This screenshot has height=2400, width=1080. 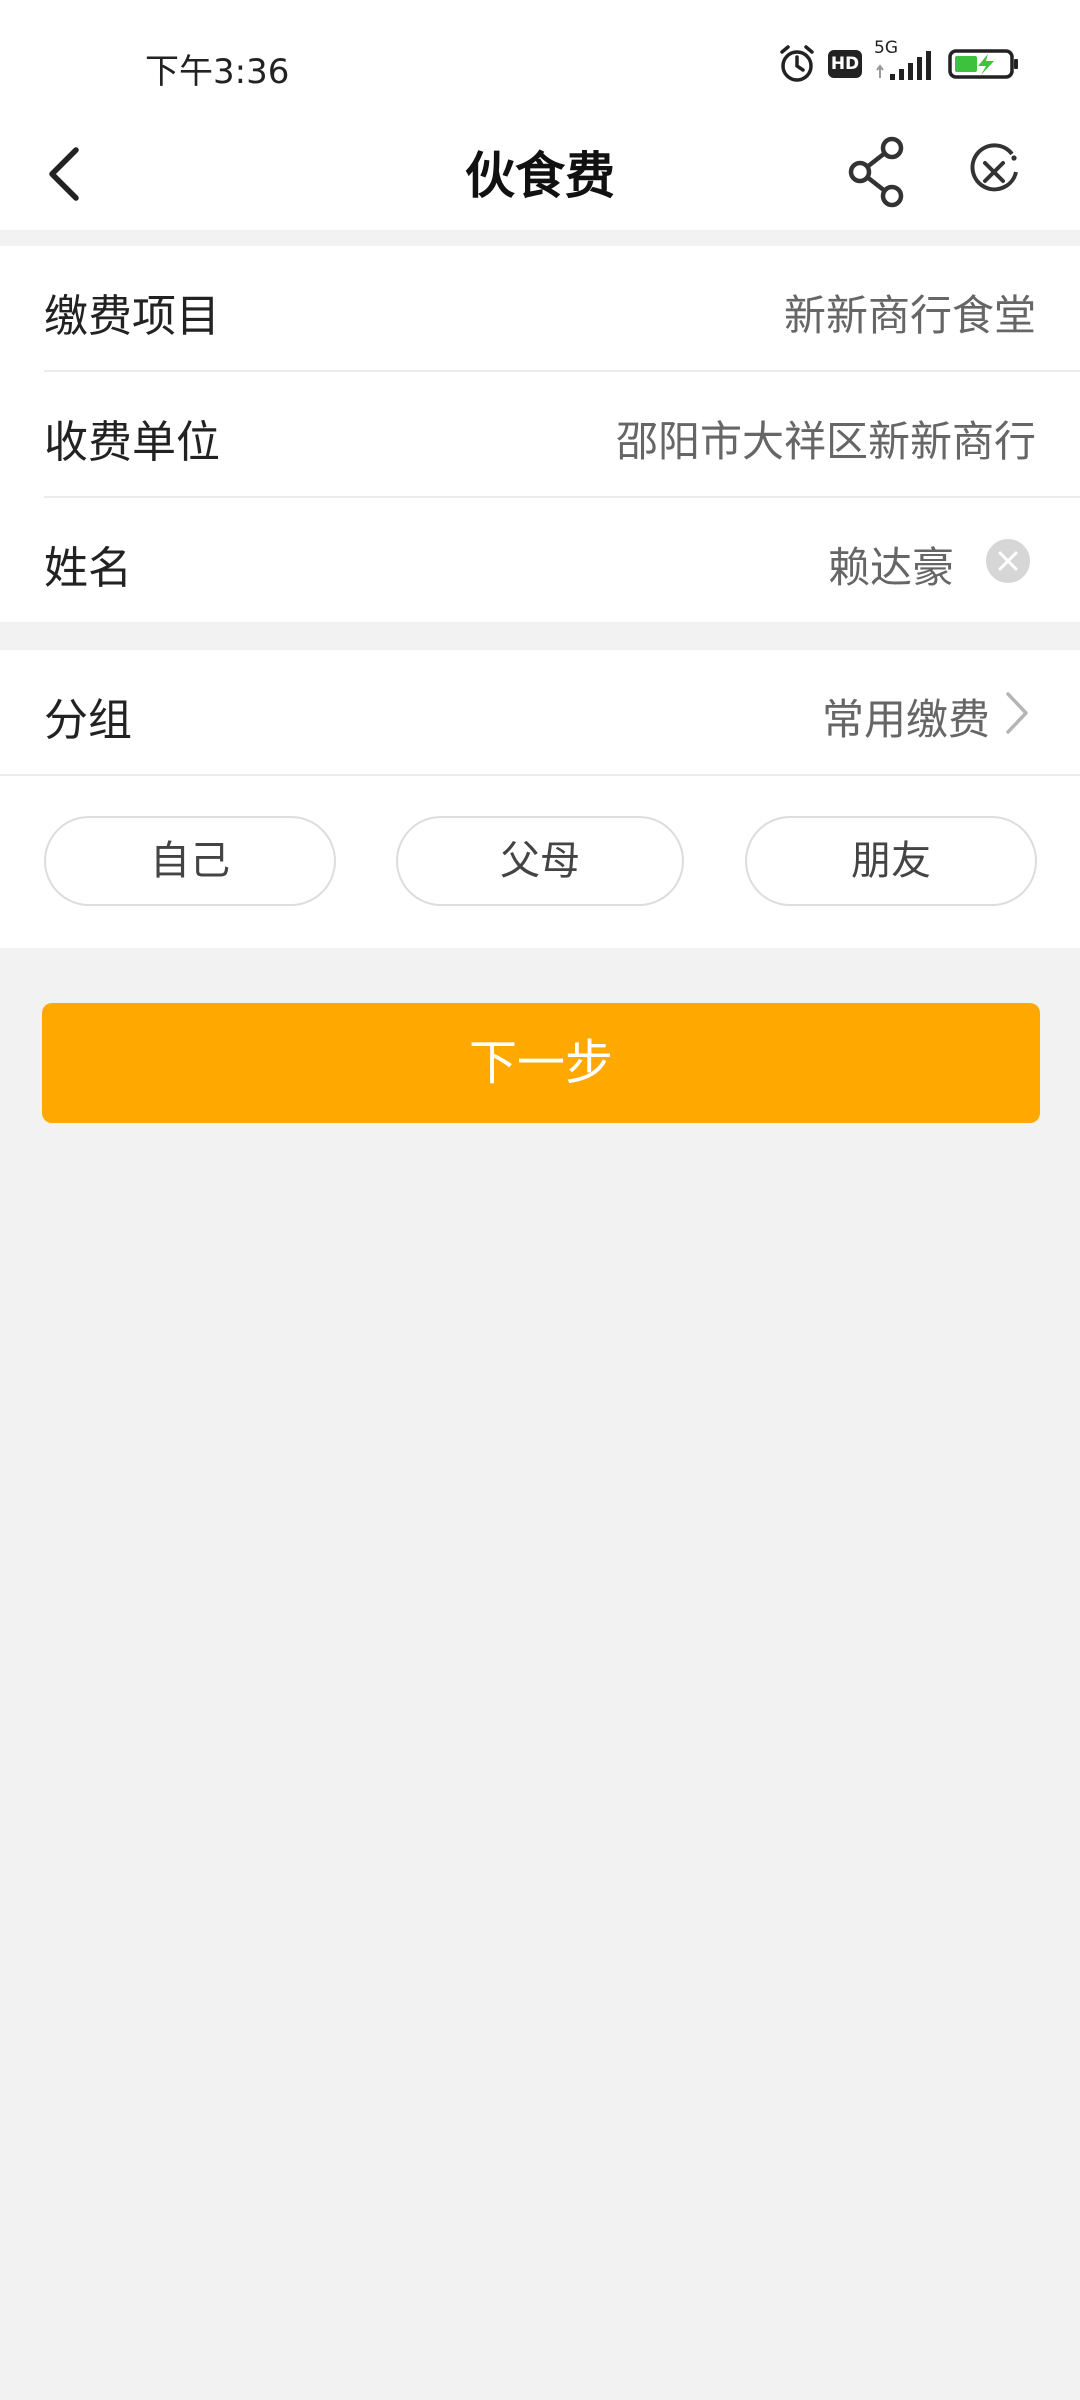 I want to click on clear-icon, so click(x=1008, y=561).